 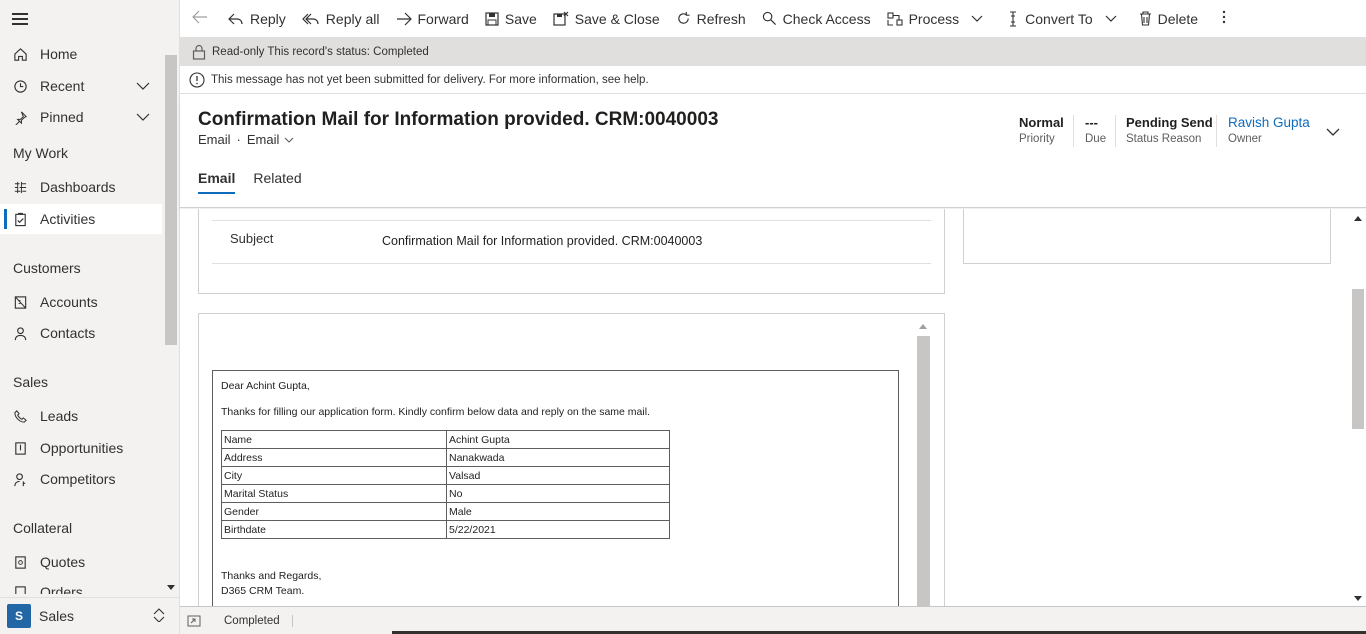 What do you see at coordinates (217, 182) in the screenshot?
I see `tab-email: Email` at bounding box center [217, 182].